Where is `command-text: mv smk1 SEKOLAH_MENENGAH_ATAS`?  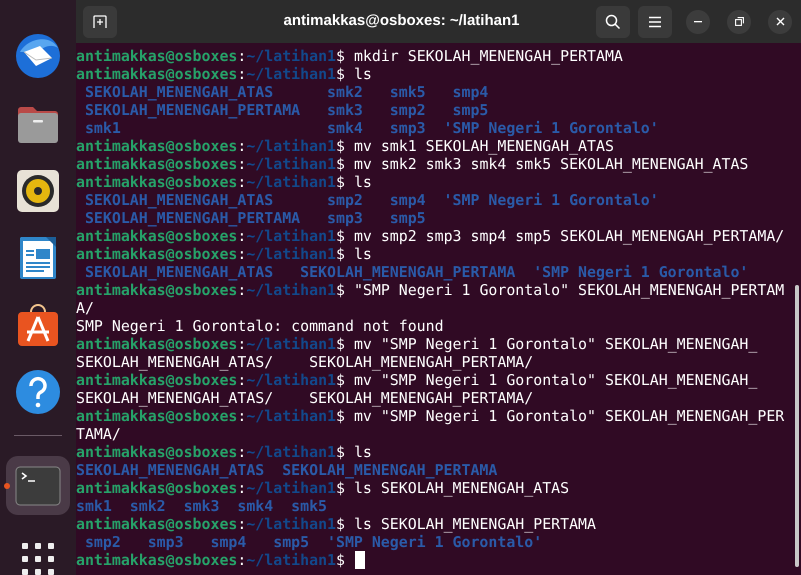 command-text: mv smk1 SEKOLAH_MENENGAH_ATAS is located at coordinates (484, 146).